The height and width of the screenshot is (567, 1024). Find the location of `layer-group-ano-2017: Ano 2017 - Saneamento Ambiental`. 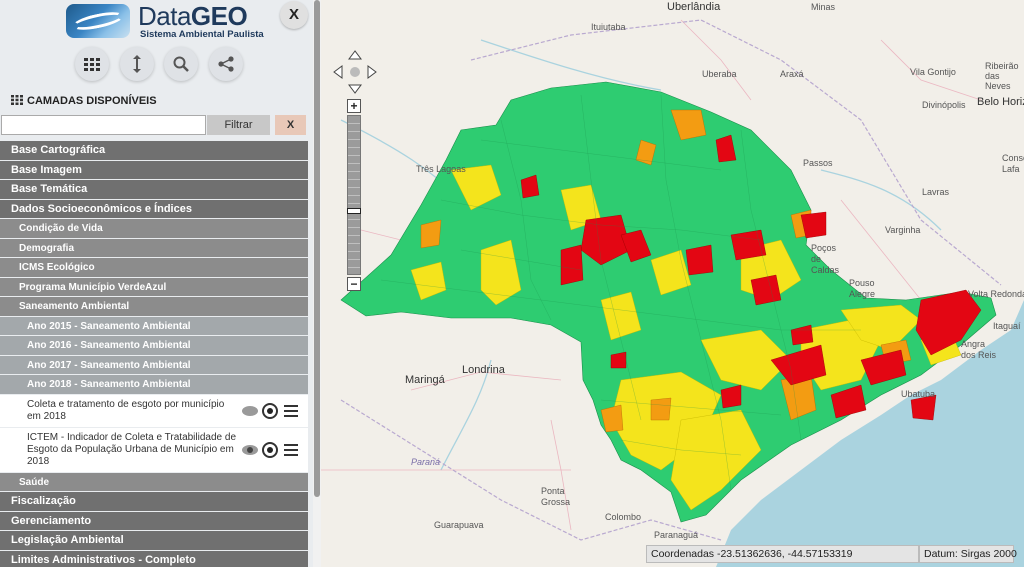

layer-group-ano-2017: Ano 2017 - Saneamento Ambiental is located at coordinates (154, 365).